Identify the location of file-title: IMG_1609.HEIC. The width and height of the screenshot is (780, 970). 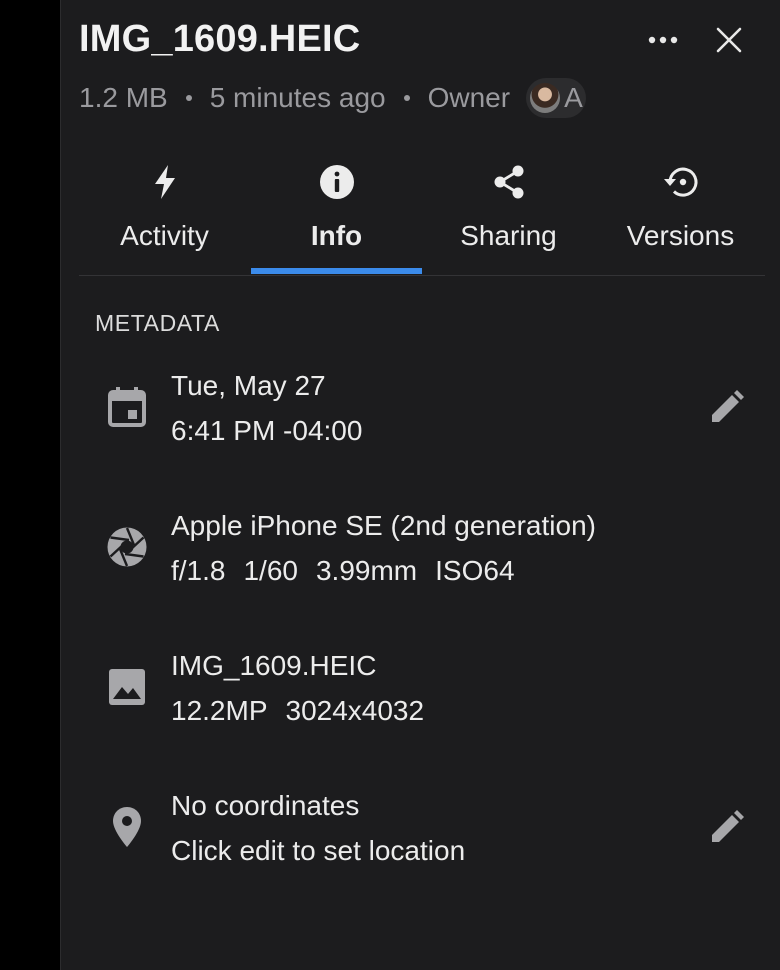
(220, 39).